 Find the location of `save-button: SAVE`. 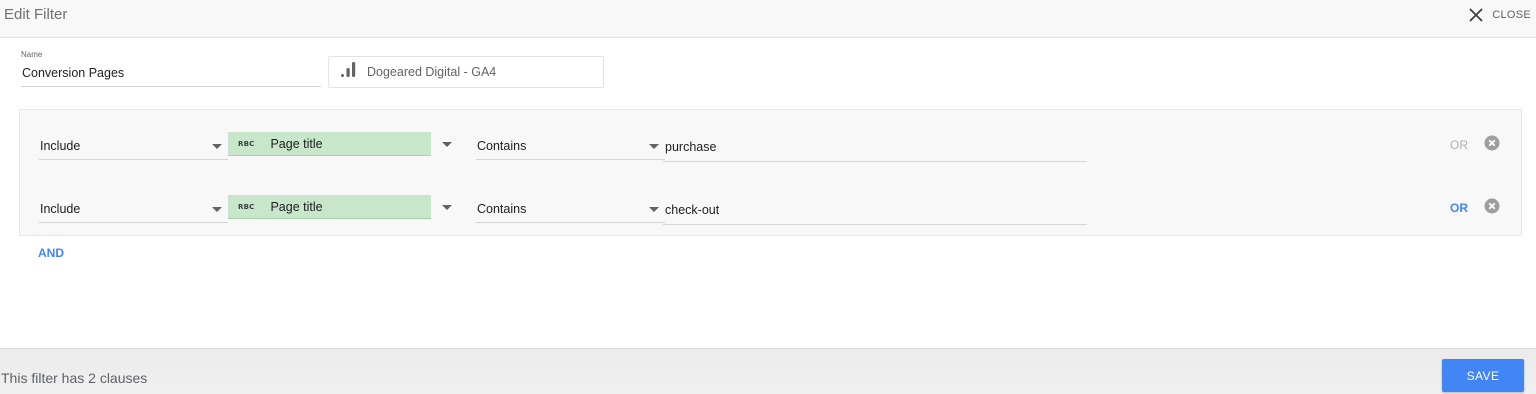

save-button: SAVE is located at coordinates (1483, 375).